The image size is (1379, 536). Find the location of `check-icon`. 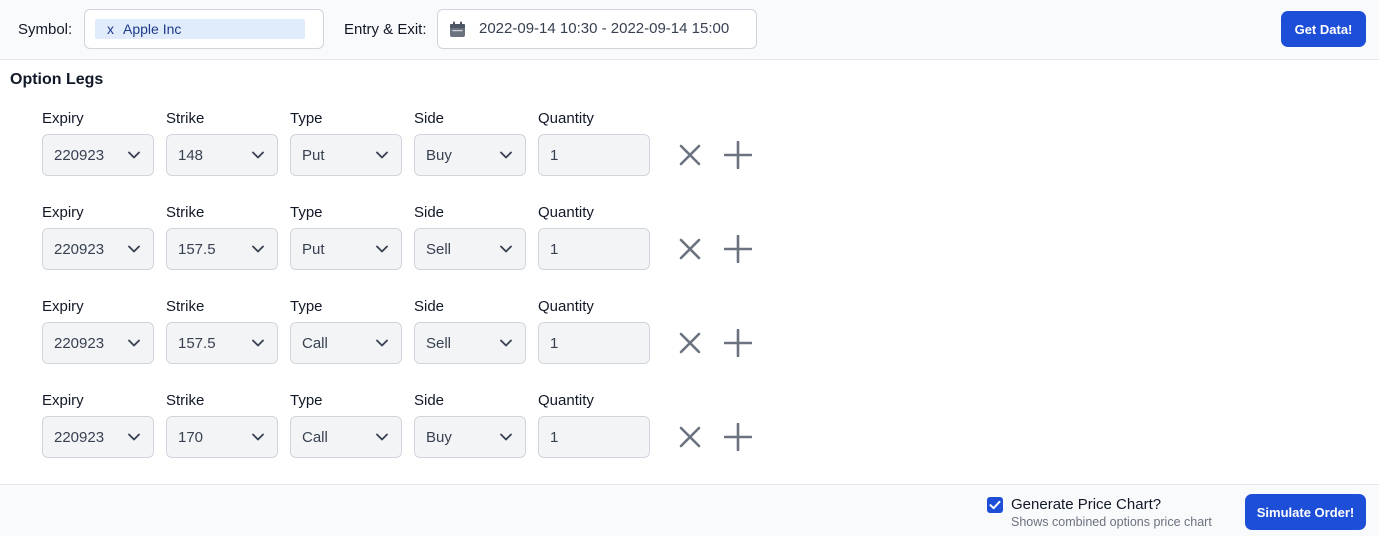

check-icon is located at coordinates (995, 505).